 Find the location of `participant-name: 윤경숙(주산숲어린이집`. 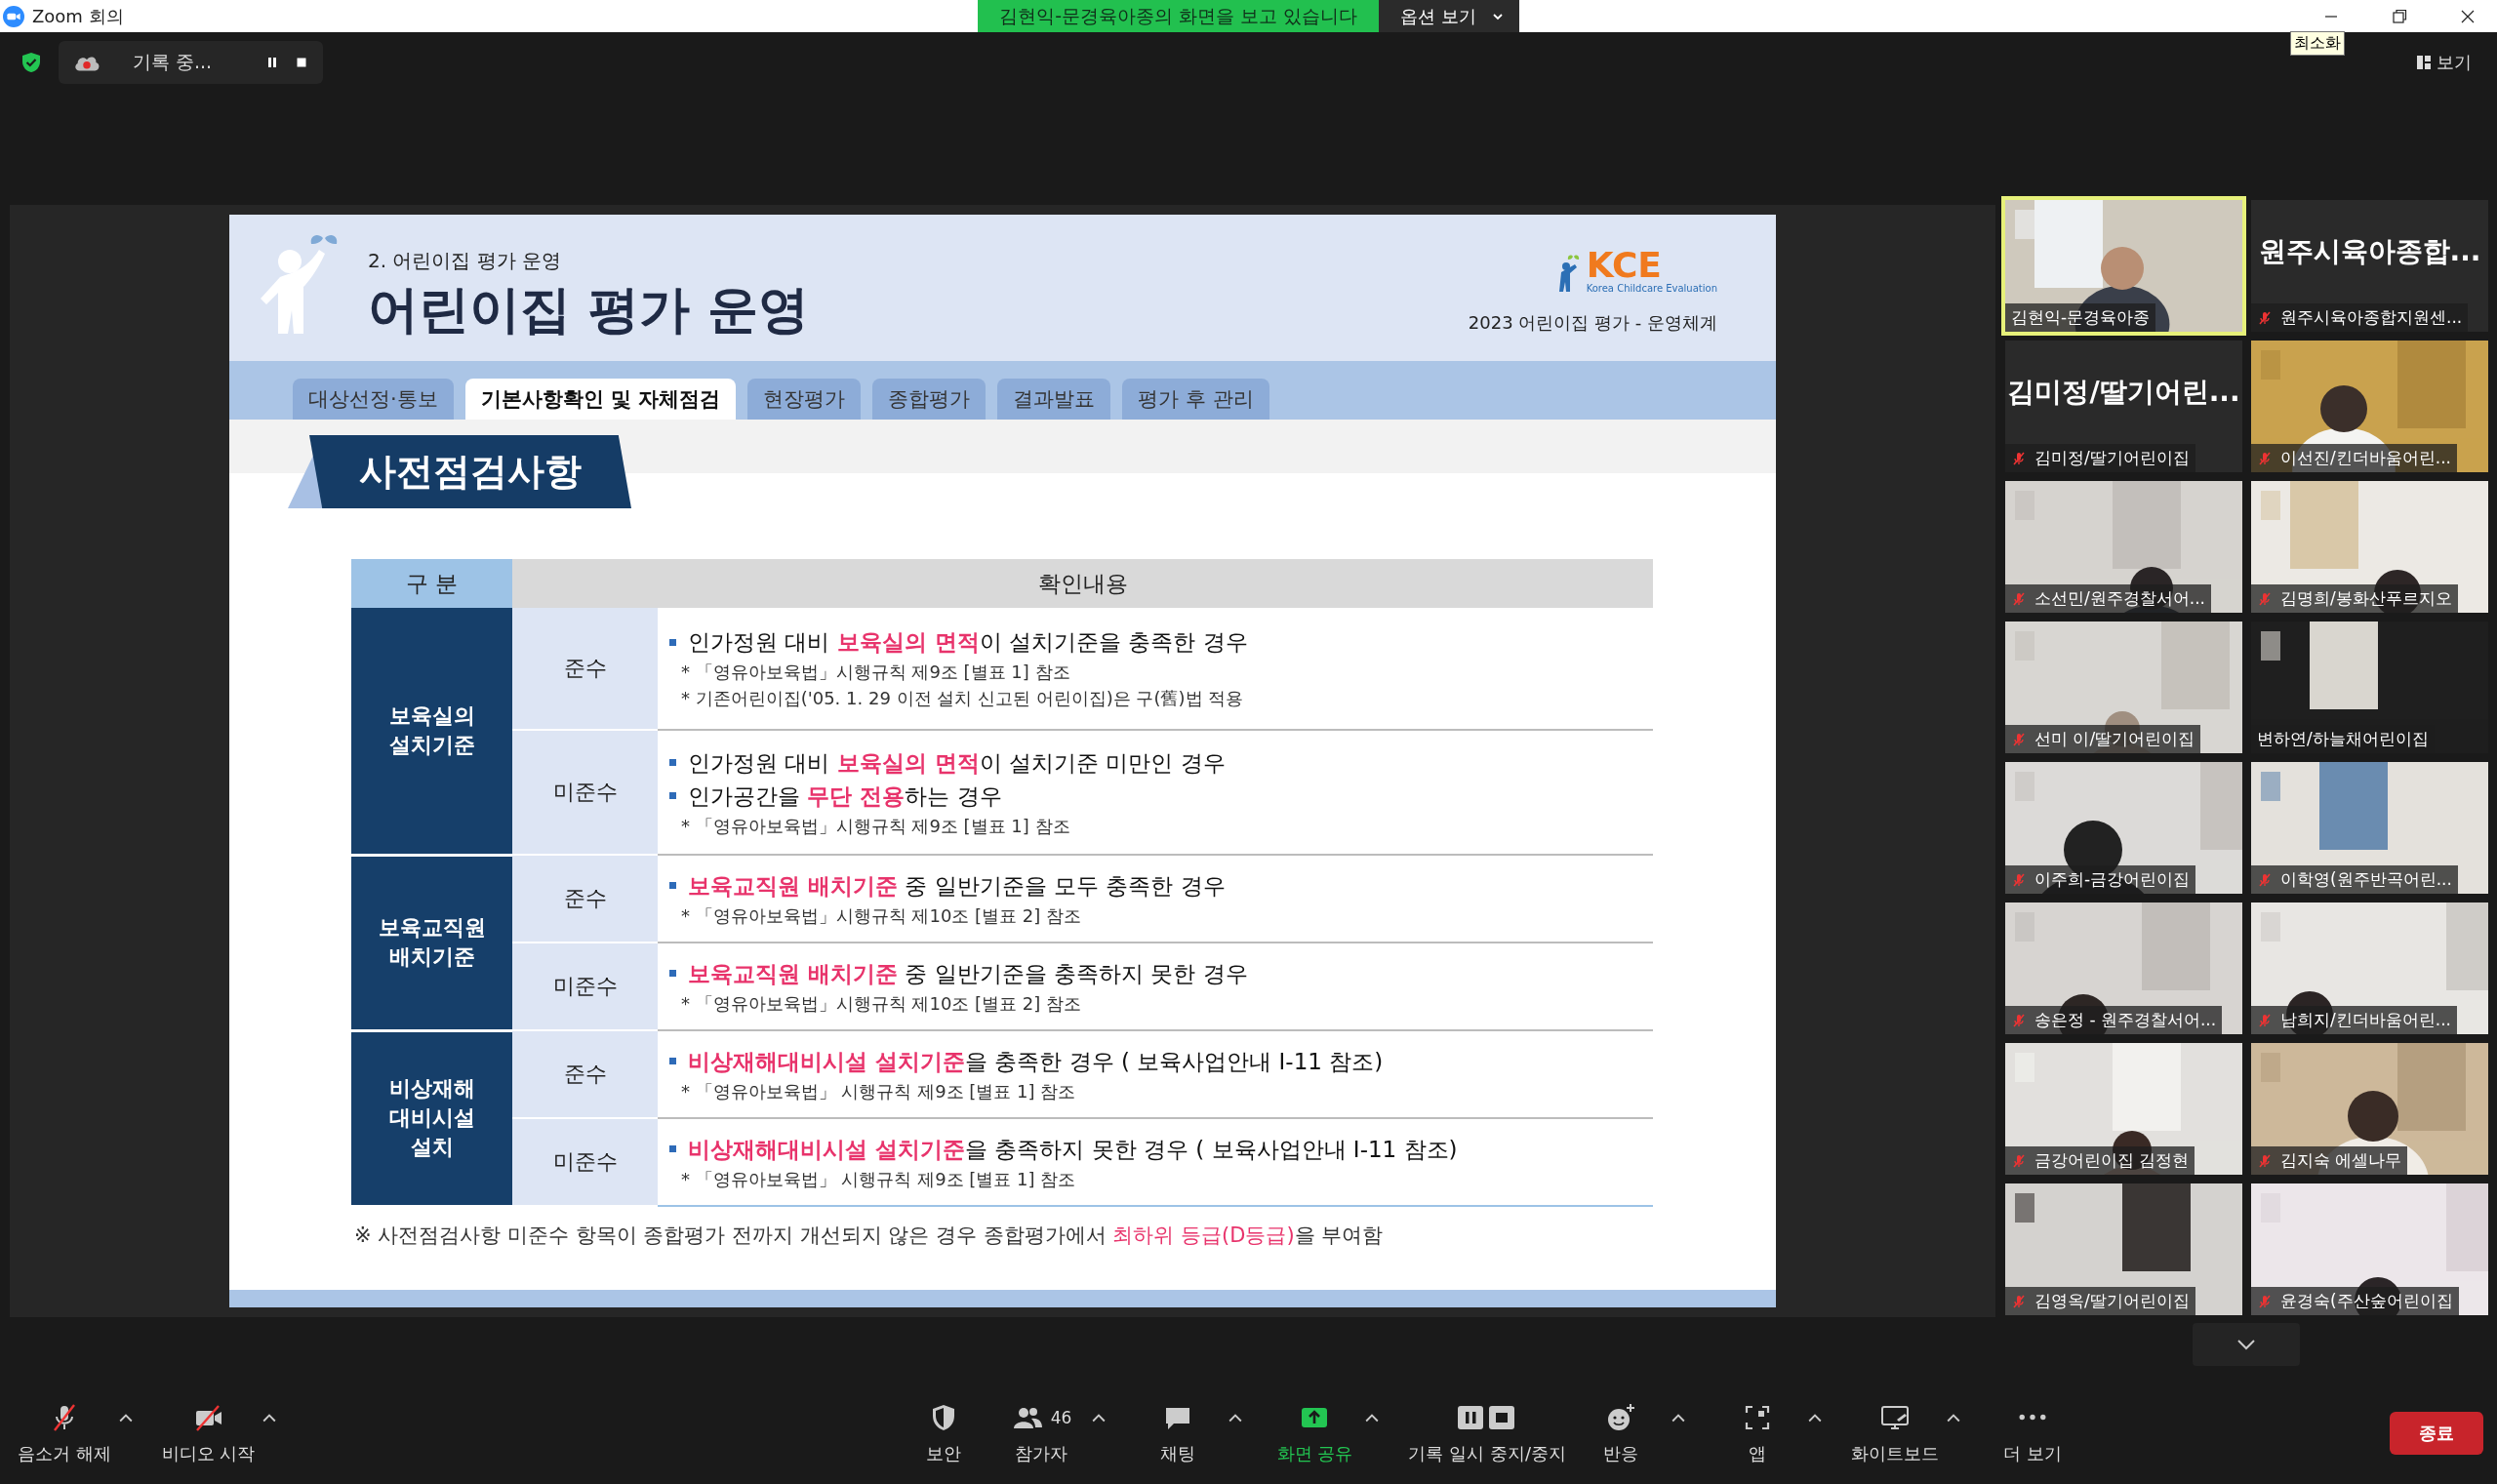

participant-name: 윤경숙(주산숲어린이집 is located at coordinates (2367, 1301).